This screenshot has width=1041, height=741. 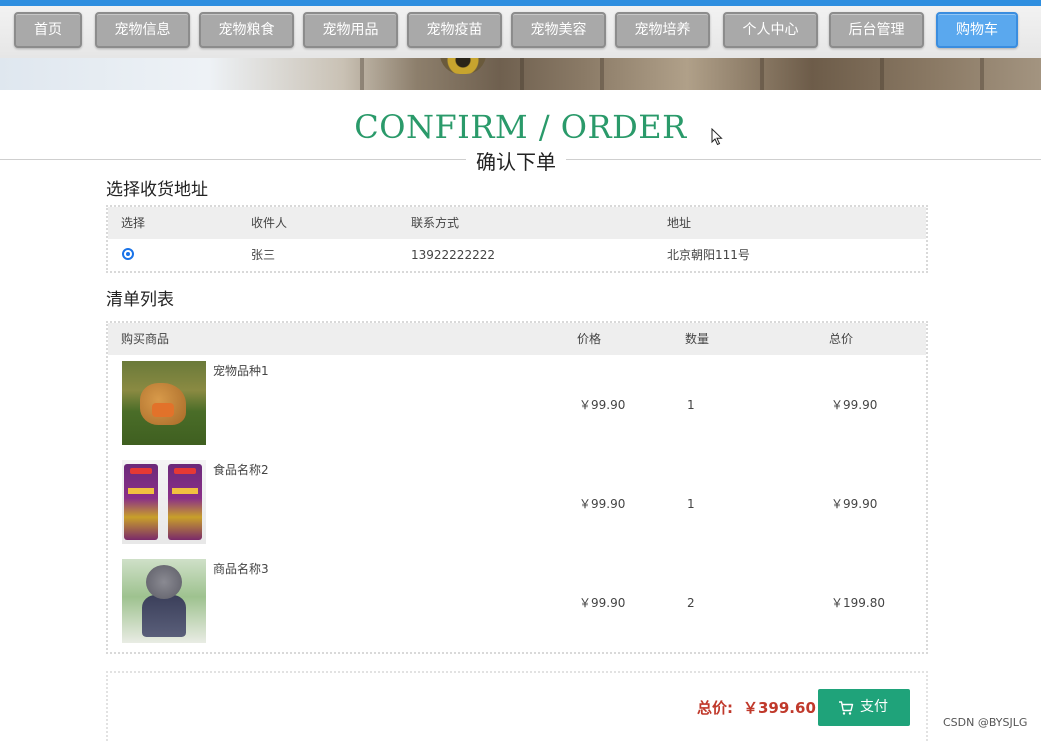 What do you see at coordinates (985, 722) in the screenshot?
I see `watermark-text: CSDN @BYSJLG` at bounding box center [985, 722].